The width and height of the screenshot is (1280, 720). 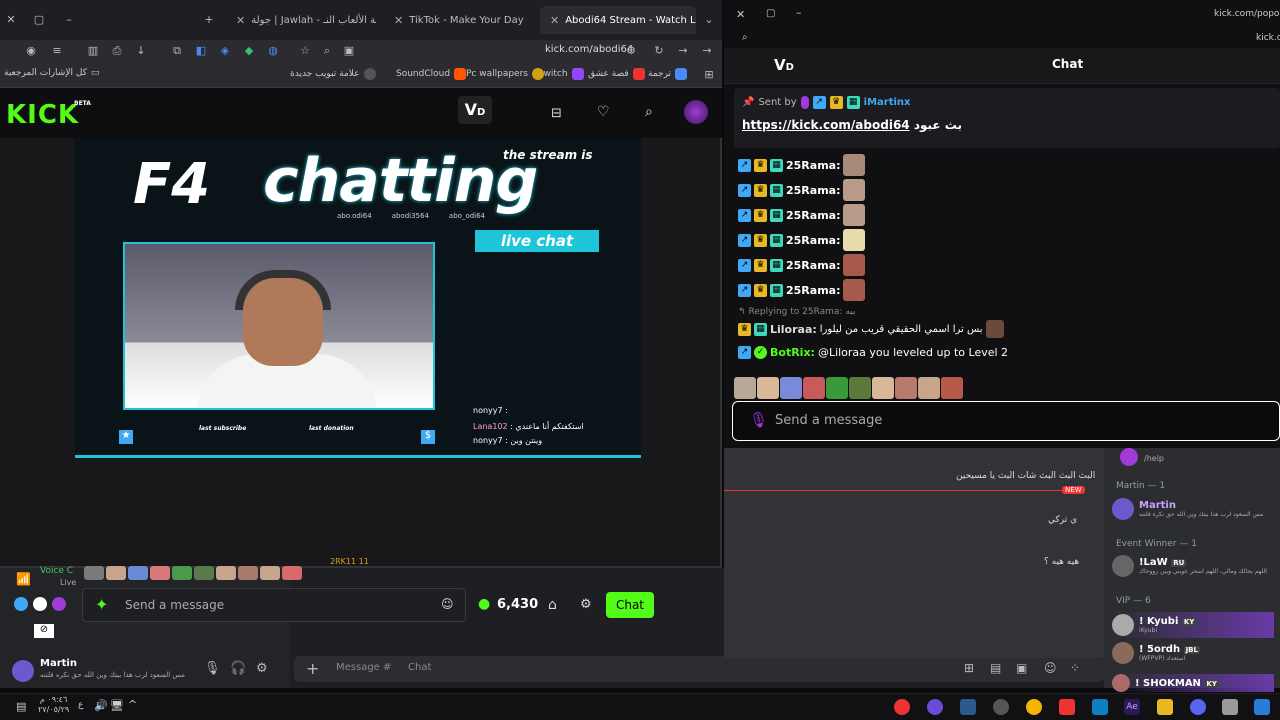 What do you see at coordinates (683, 51) in the screenshot?
I see `back-icon: →` at bounding box center [683, 51].